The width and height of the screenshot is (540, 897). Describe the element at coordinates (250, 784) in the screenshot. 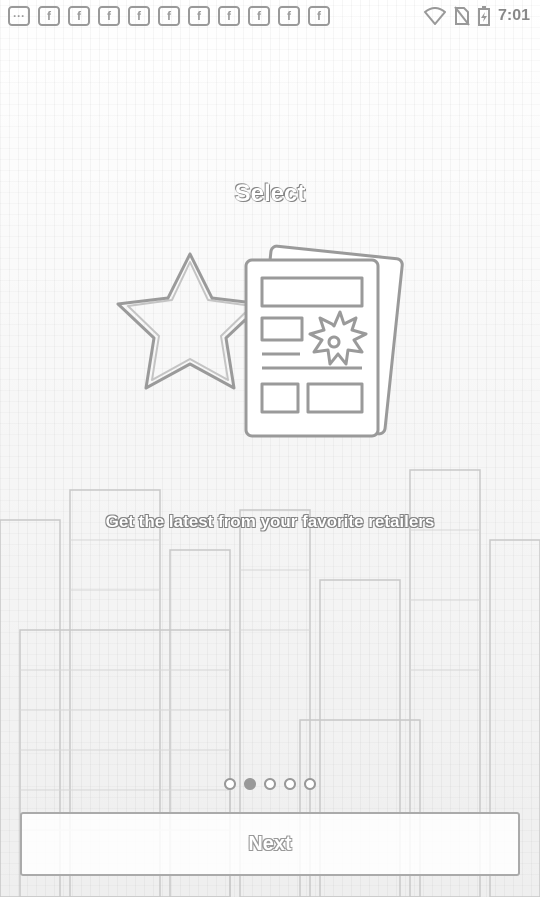

I see `page-dot-active` at that location.